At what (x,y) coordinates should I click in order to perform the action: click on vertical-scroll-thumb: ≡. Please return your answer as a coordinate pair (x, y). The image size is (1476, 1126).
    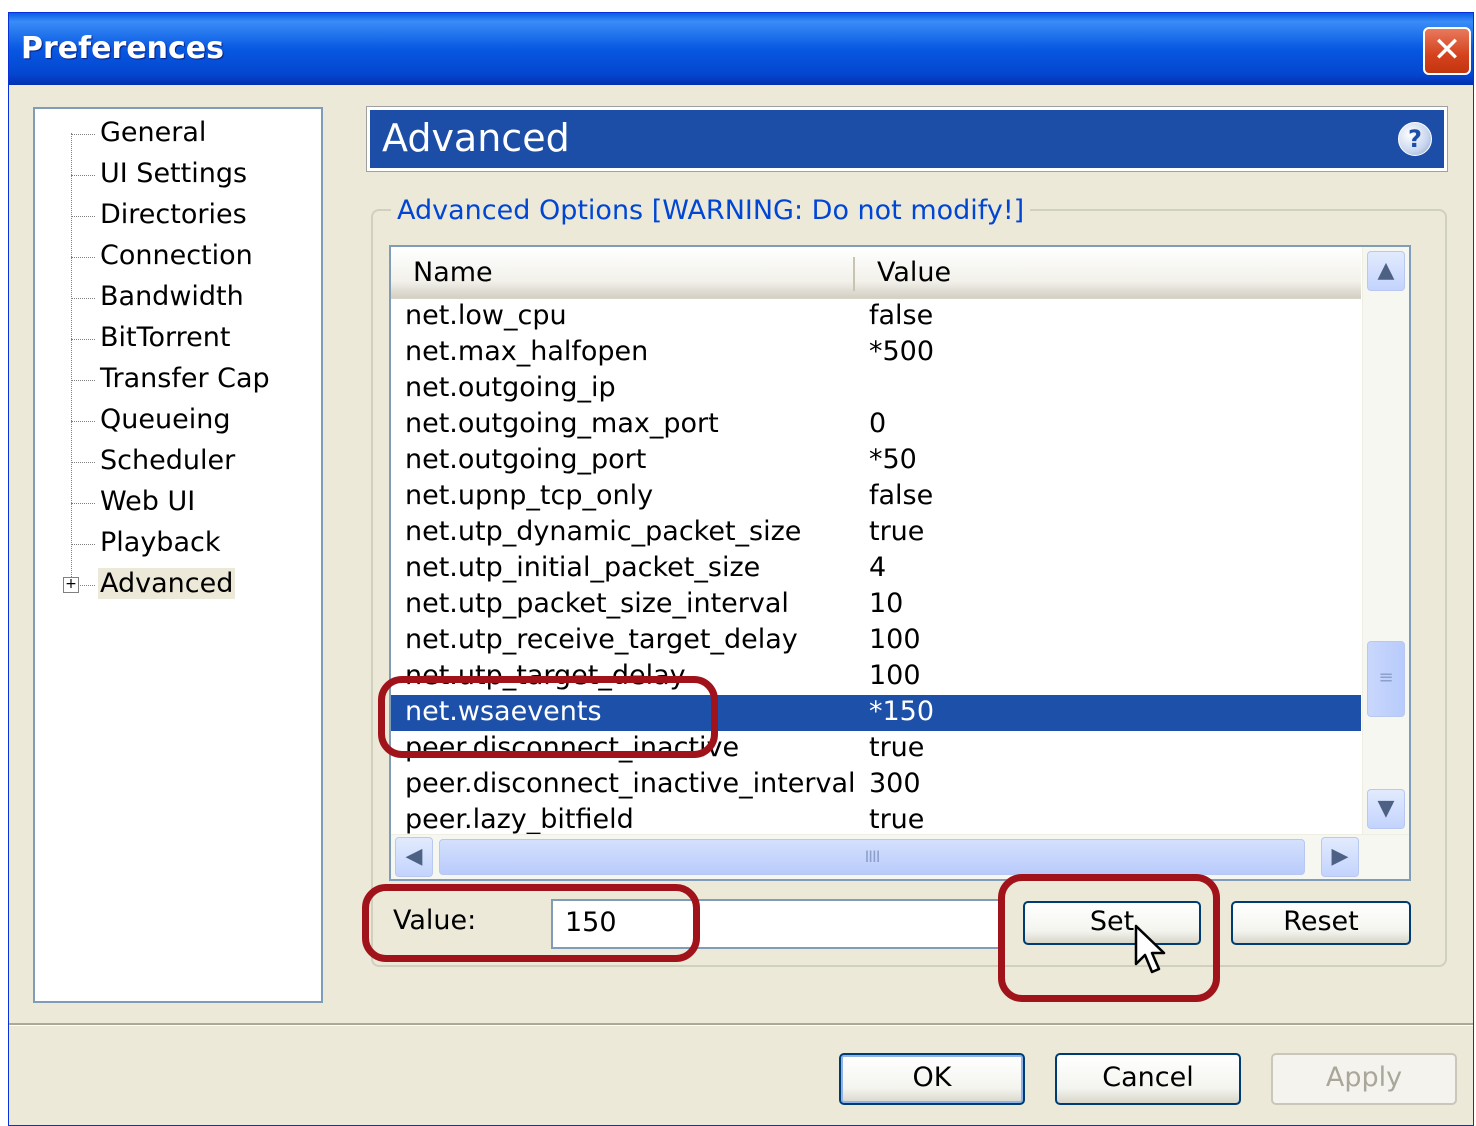
    Looking at the image, I should click on (1386, 679).